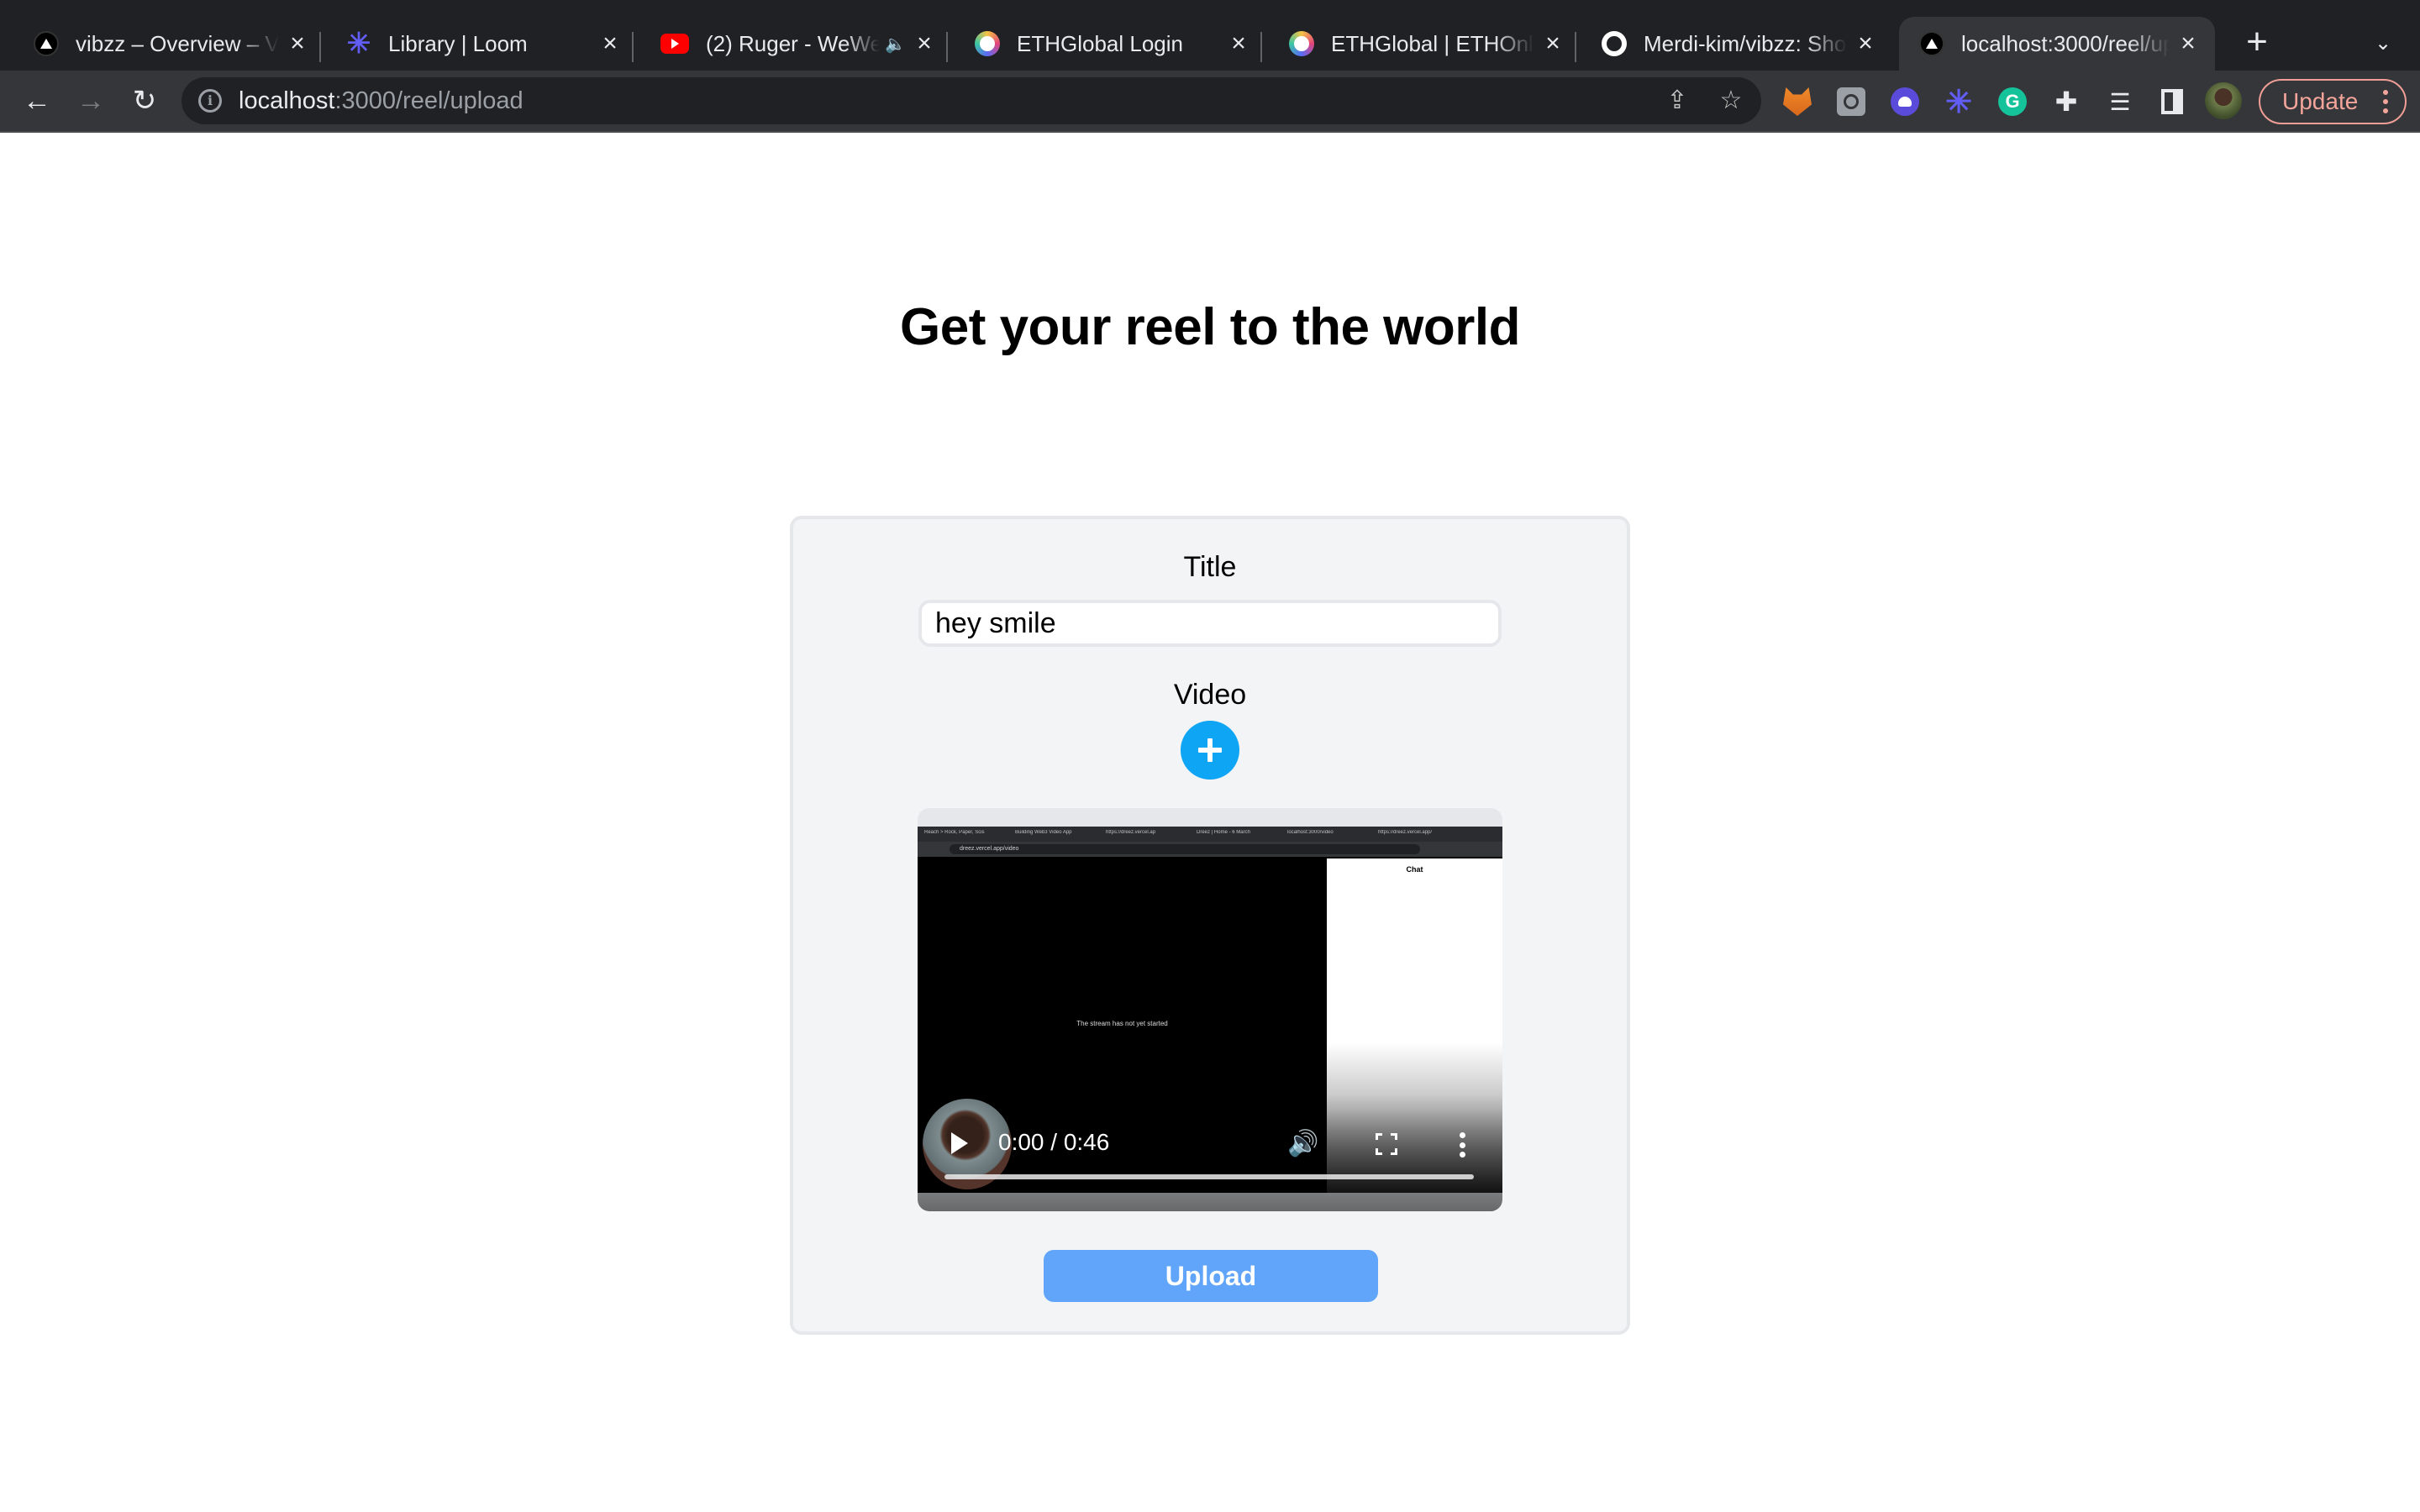 This screenshot has height=1512, width=2420. Describe the element at coordinates (2386, 101) in the screenshot. I see `kebab-menu-icon` at that location.